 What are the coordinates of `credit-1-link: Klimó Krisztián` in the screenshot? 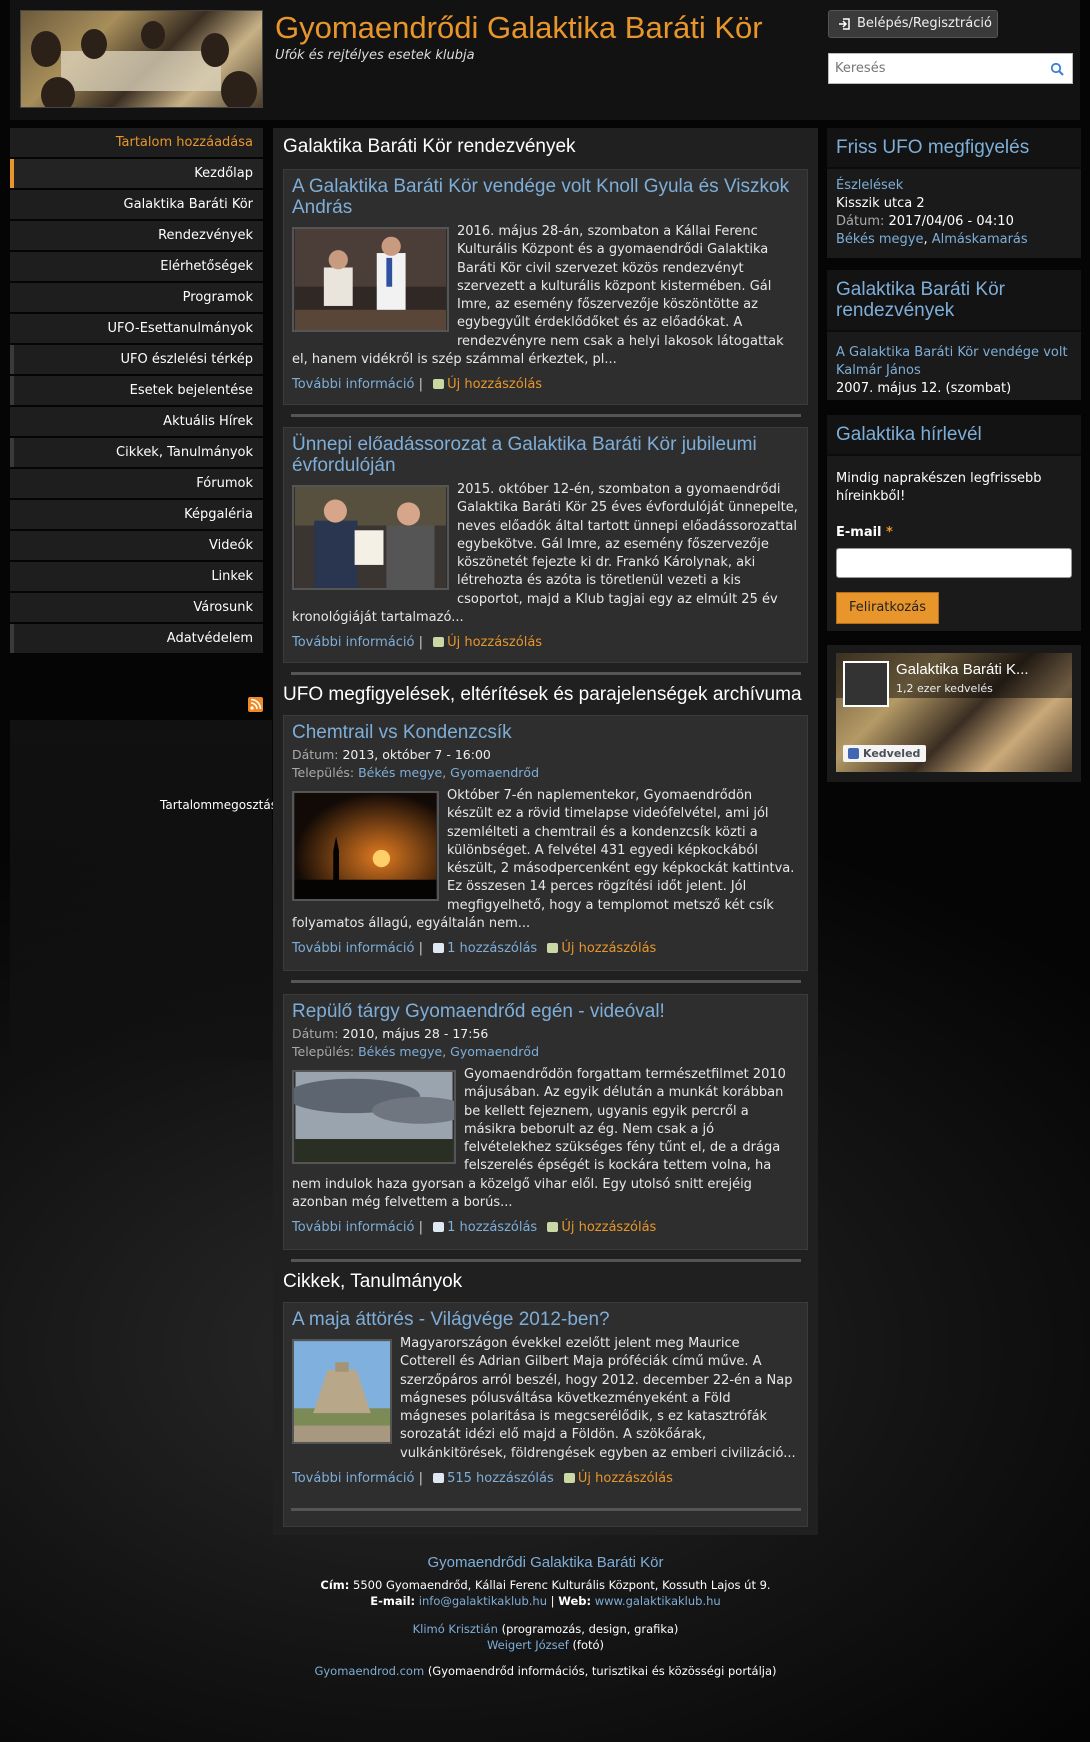 It's located at (455, 1629).